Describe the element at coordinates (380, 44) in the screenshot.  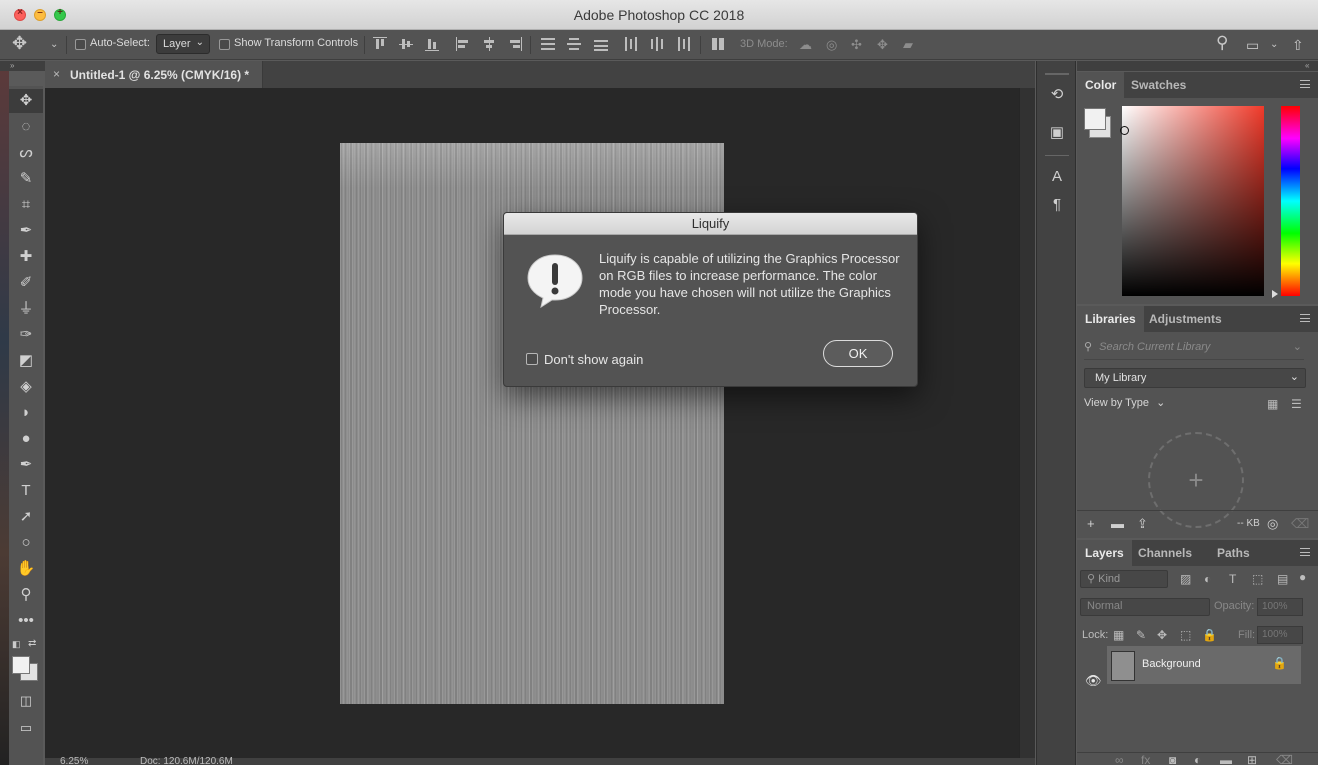
I see `align-top-icon` at that location.